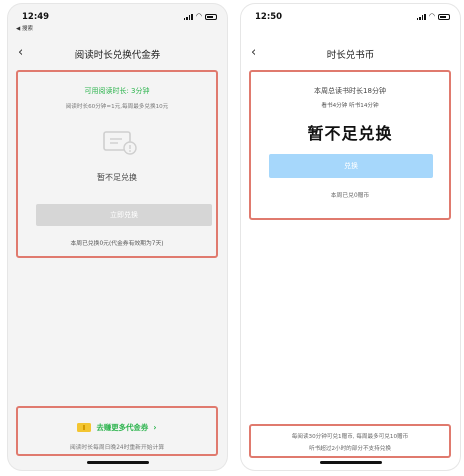 This screenshot has height=476, width=464. I want to click on status-time: 12:50, so click(269, 17).